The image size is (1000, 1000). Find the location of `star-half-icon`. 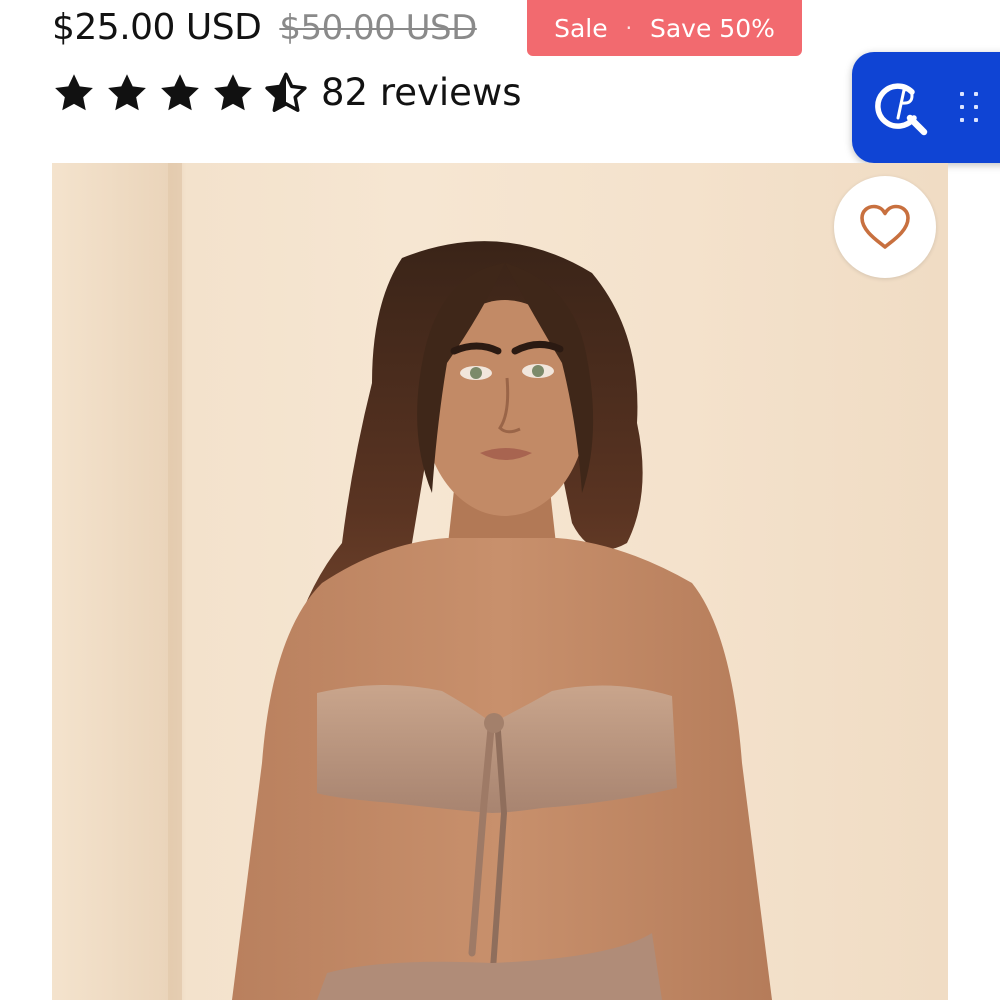

star-half-icon is located at coordinates (286, 92).